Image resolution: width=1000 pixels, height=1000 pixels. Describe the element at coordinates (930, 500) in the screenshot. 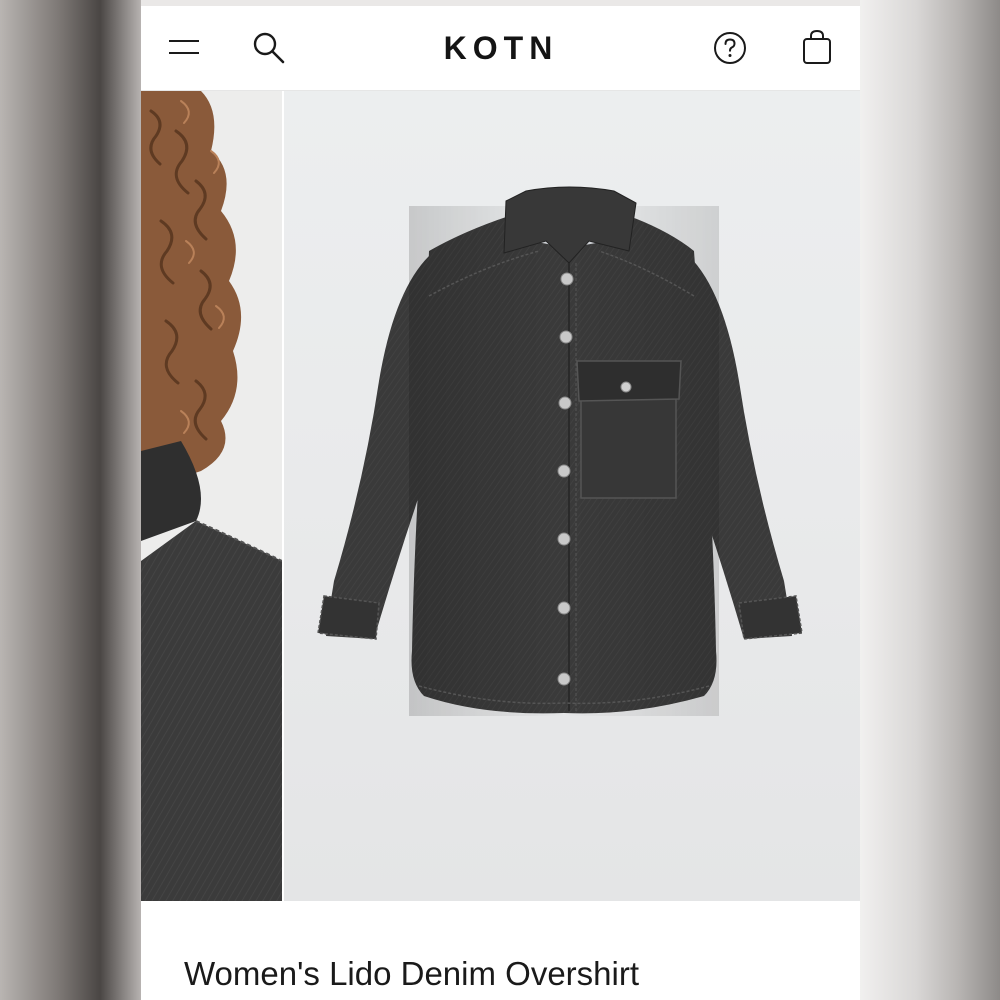

I see `backdrop-blur-right` at that location.